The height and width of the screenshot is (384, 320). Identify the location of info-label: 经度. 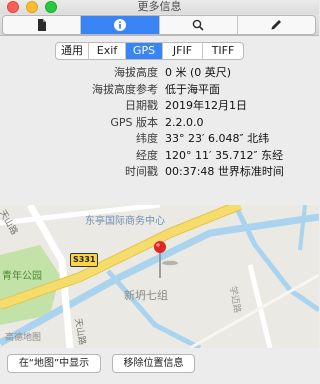
(147, 155).